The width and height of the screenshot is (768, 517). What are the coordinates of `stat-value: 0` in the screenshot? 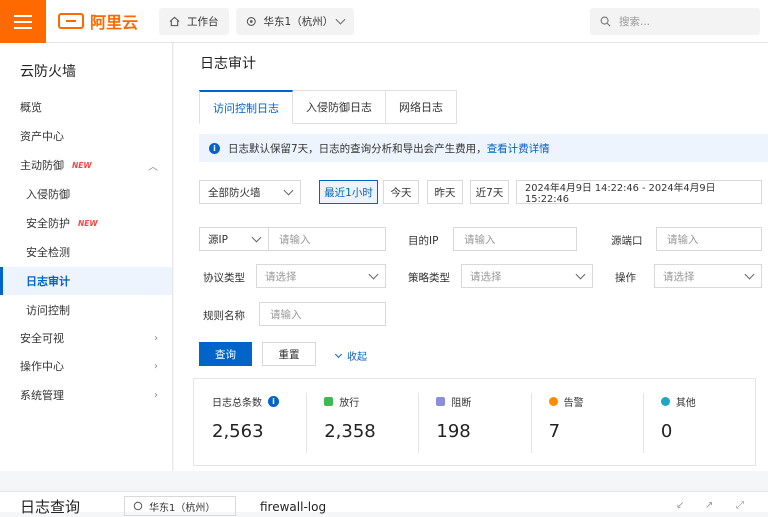 It's located at (666, 431).